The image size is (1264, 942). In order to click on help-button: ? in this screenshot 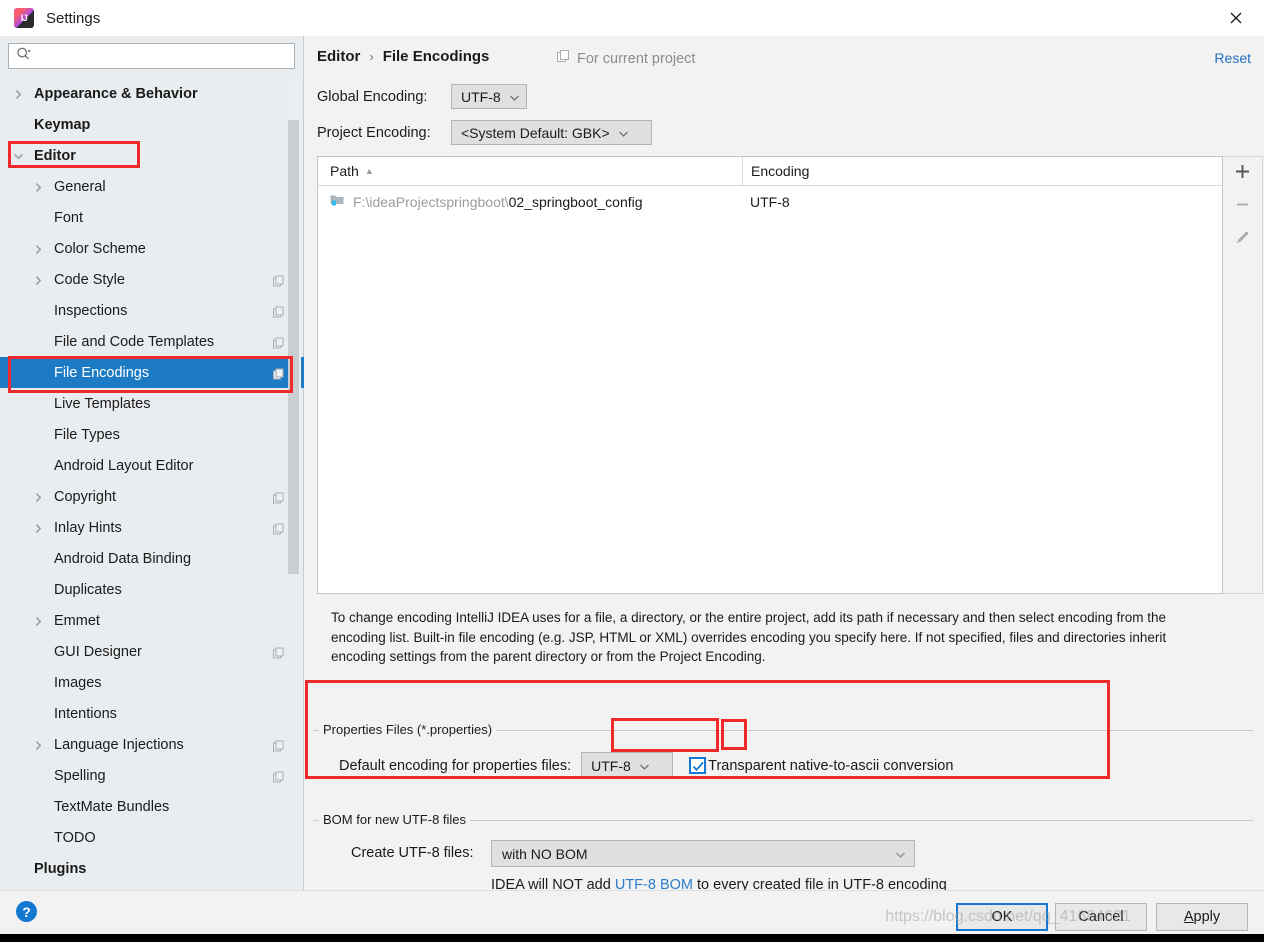, I will do `click(26, 911)`.